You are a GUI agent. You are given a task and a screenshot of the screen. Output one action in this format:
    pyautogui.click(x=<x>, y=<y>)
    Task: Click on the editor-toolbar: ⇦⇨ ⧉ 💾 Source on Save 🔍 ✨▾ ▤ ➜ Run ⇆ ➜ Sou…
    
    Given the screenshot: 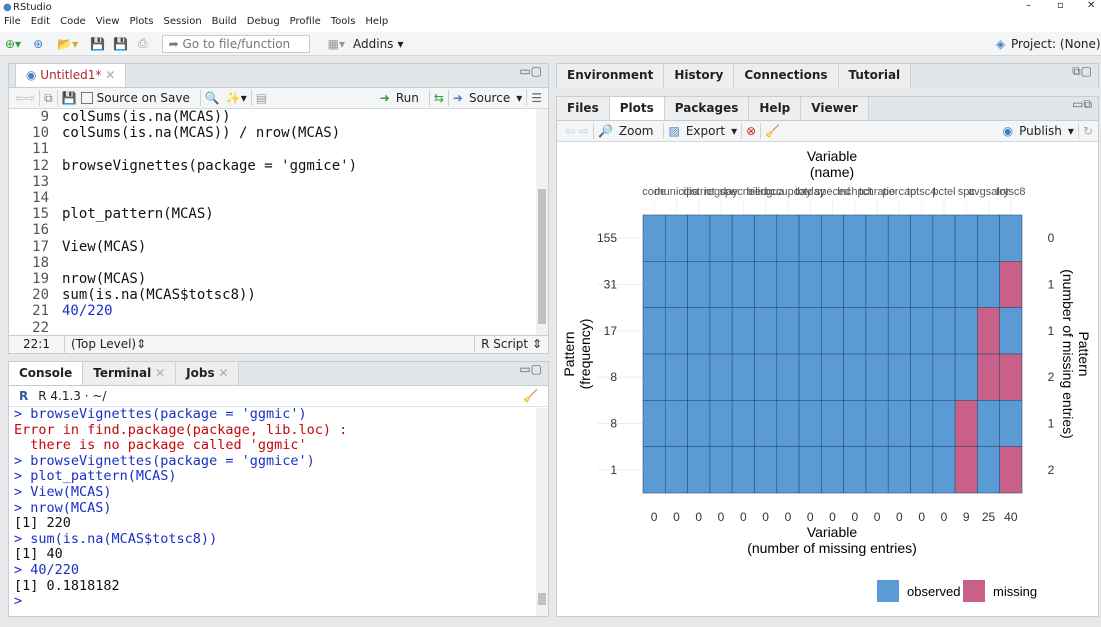 What is the action you would take?
    pyautogui.click(x=278, y=98)
    